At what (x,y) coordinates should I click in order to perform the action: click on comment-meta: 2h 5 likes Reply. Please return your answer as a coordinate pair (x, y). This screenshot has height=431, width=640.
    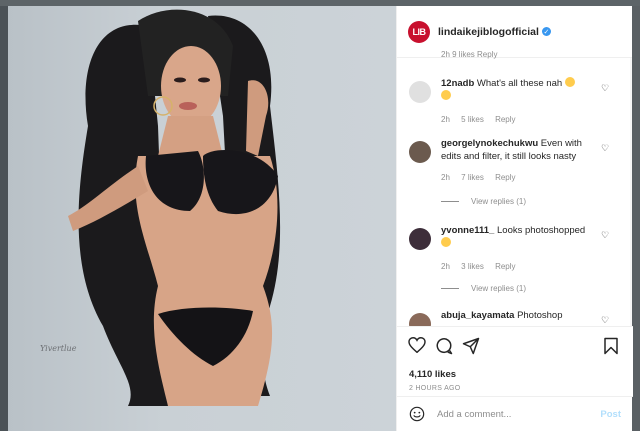
    Looking at the image, I should click on (483, 119).